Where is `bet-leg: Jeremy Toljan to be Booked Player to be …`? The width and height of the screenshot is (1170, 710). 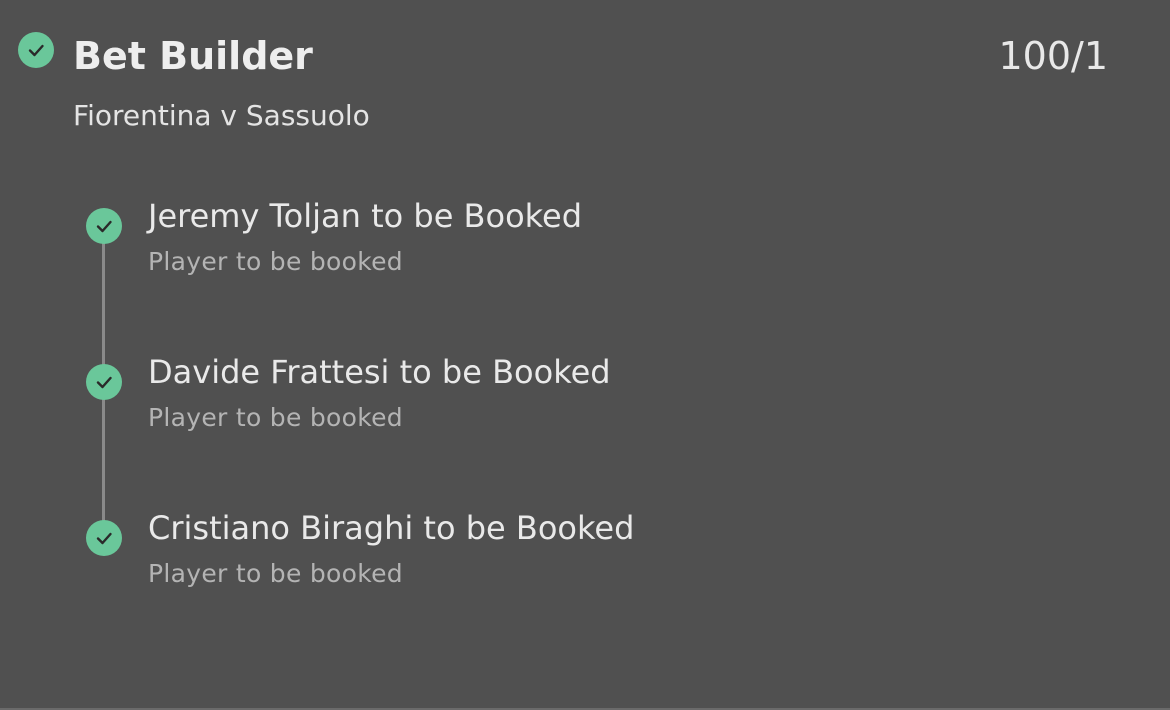 bet-leg: Jeremy Toljan to be Booked Player to be … is located at coordinates (585, 246).